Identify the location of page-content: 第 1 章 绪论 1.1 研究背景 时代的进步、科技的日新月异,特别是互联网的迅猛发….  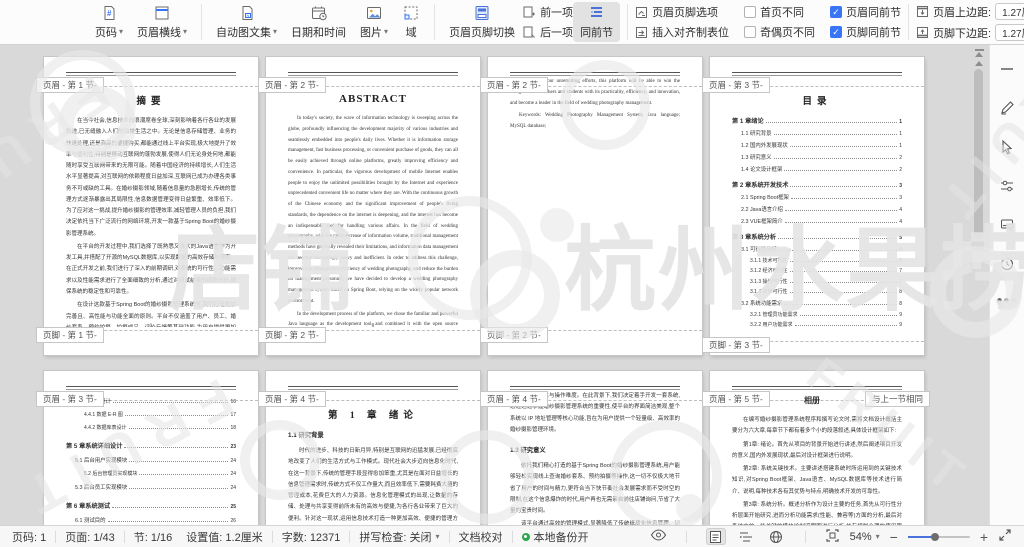
(373, 466).